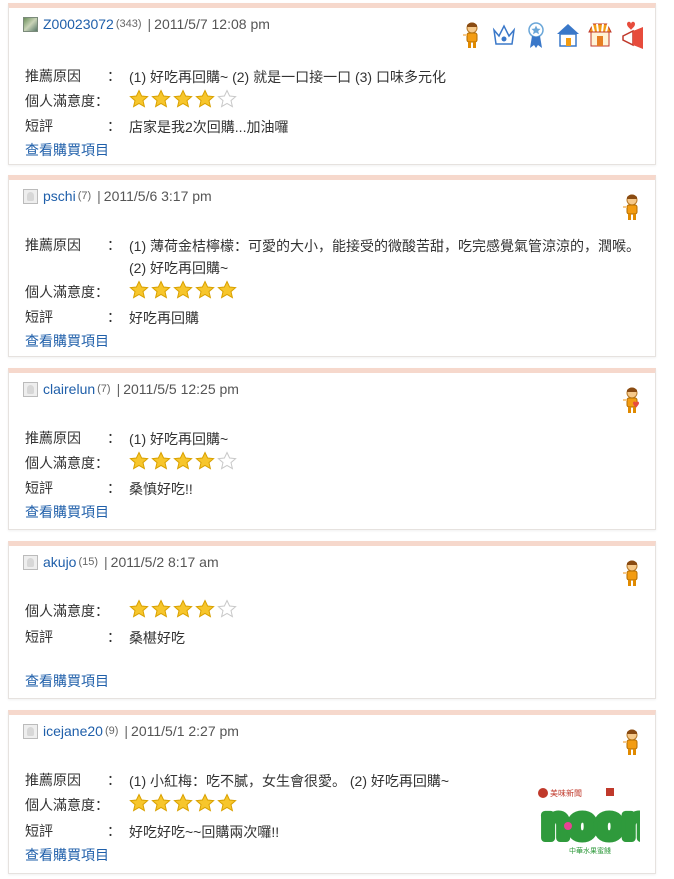 The image size is (674, 879). Describe the element at coordinates (161, 489) in the screenshot. I see `comment-text: 桑慎好吃!!` at that location.